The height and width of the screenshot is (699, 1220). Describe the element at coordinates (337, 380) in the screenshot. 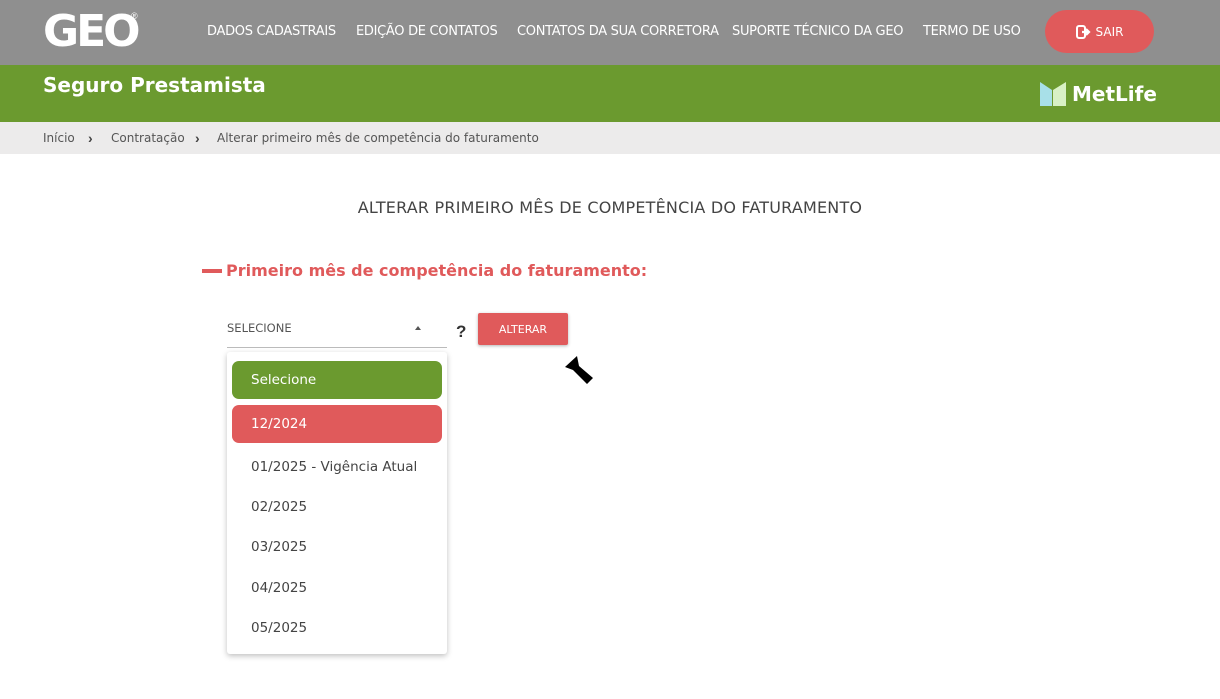

I see `dropdown-option-selecione: Selecione` at that location.